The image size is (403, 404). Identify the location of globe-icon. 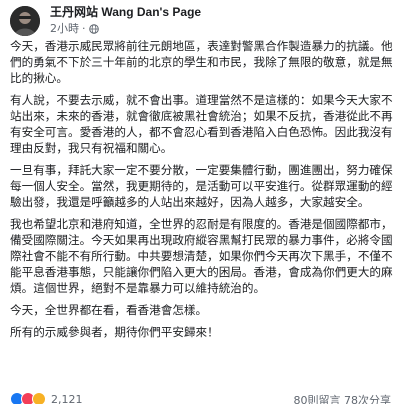
(93, 29).